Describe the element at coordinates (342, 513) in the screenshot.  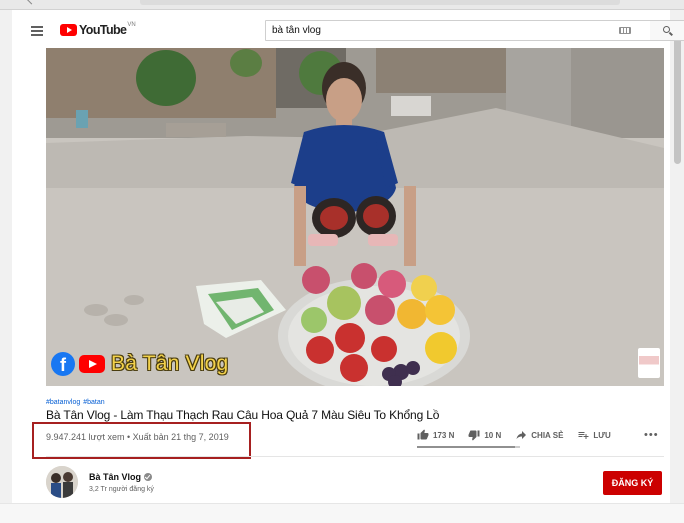
I see `browser-frame-bottom` at that location.